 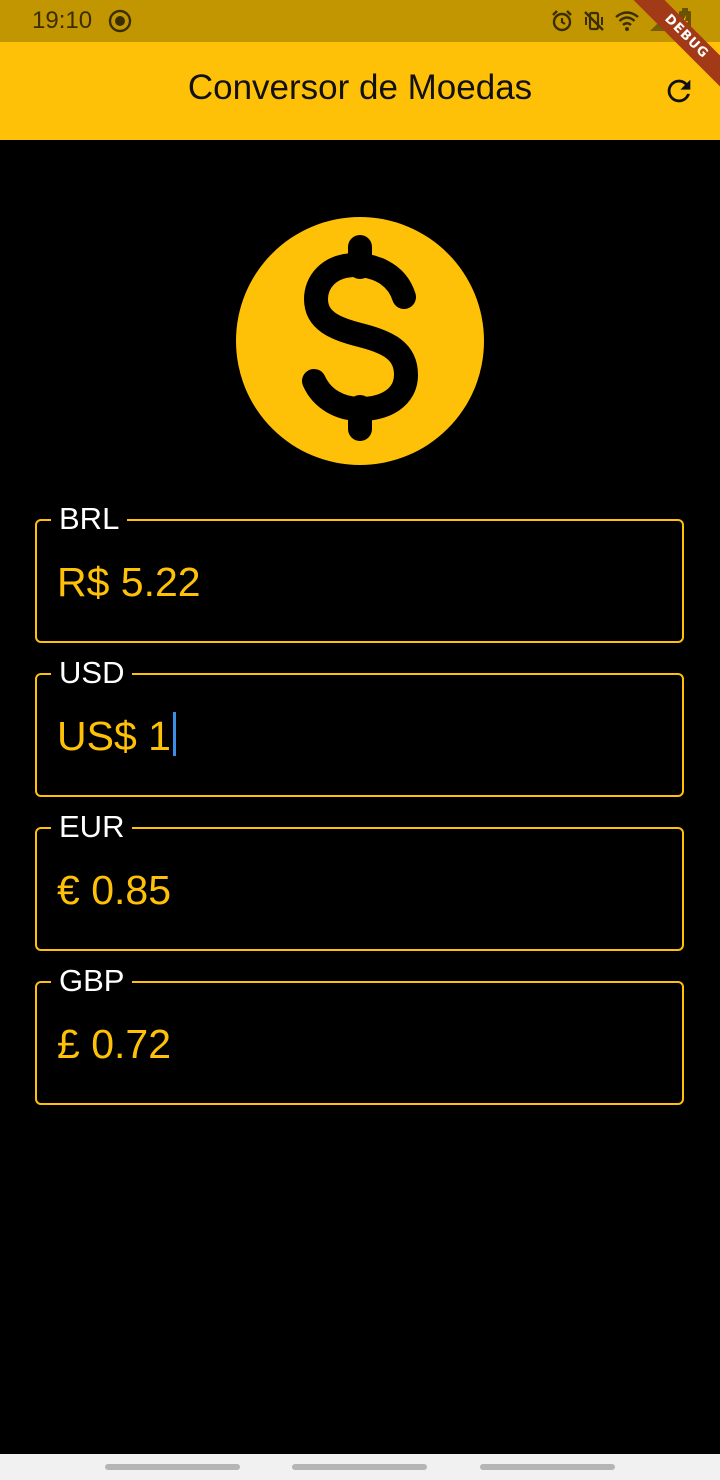 I want to click on signal-icon, so click(x=659, y=21).